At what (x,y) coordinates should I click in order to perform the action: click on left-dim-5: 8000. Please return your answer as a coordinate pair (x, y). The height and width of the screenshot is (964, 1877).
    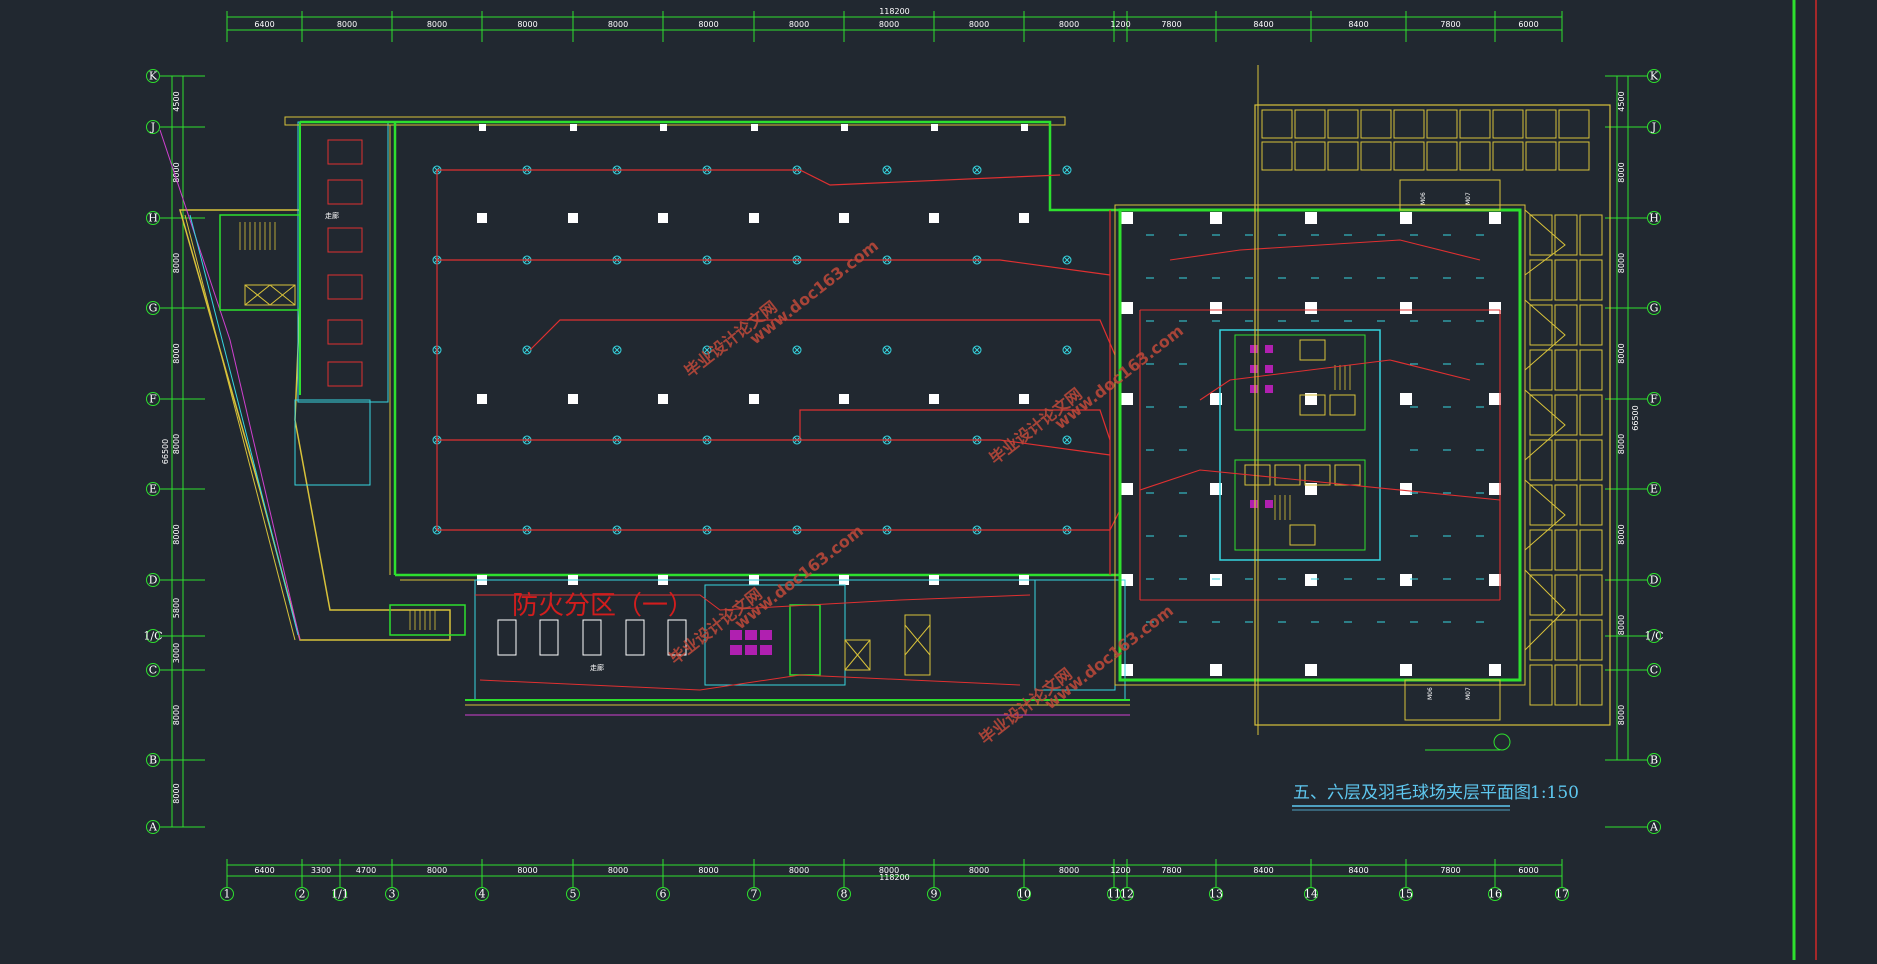
    Looking at the image, I should click on (176, 534).